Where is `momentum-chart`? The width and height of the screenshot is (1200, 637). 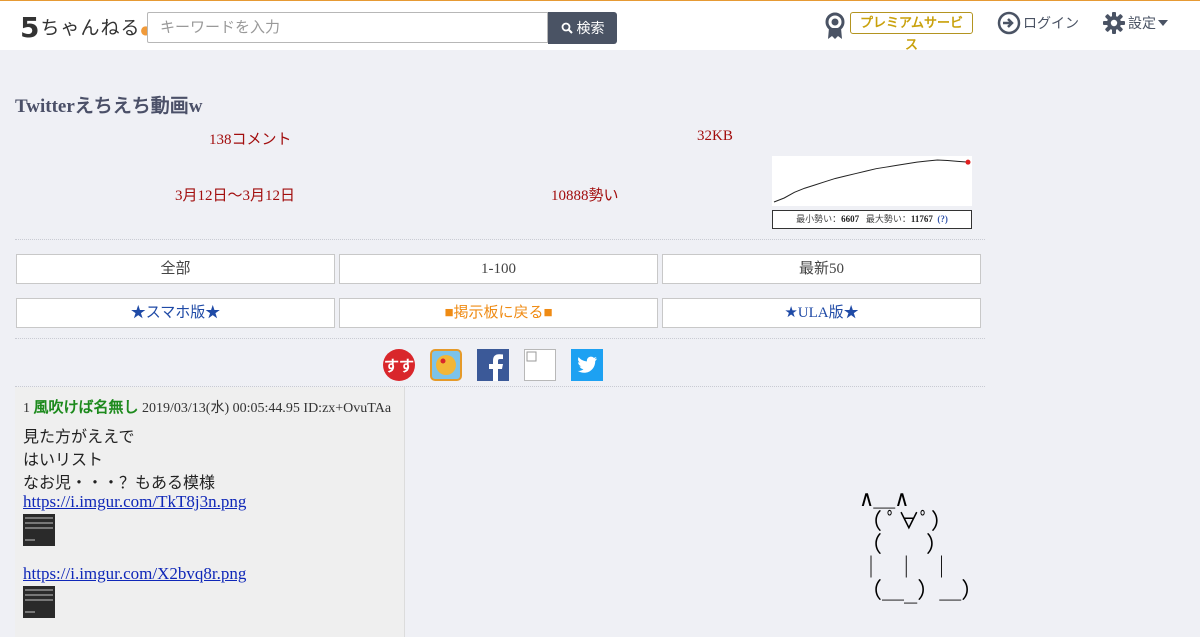
momentum-chart is located at coordinates (872, 181).